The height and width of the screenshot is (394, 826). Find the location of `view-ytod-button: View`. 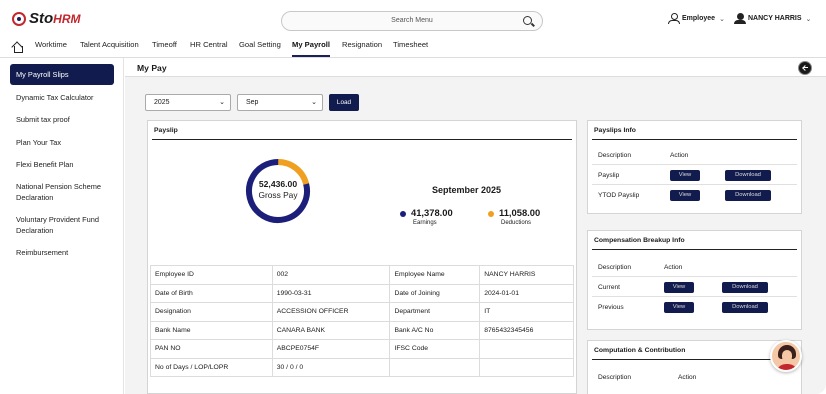

view-ytod-button: View is located at coordinates (685, 195).